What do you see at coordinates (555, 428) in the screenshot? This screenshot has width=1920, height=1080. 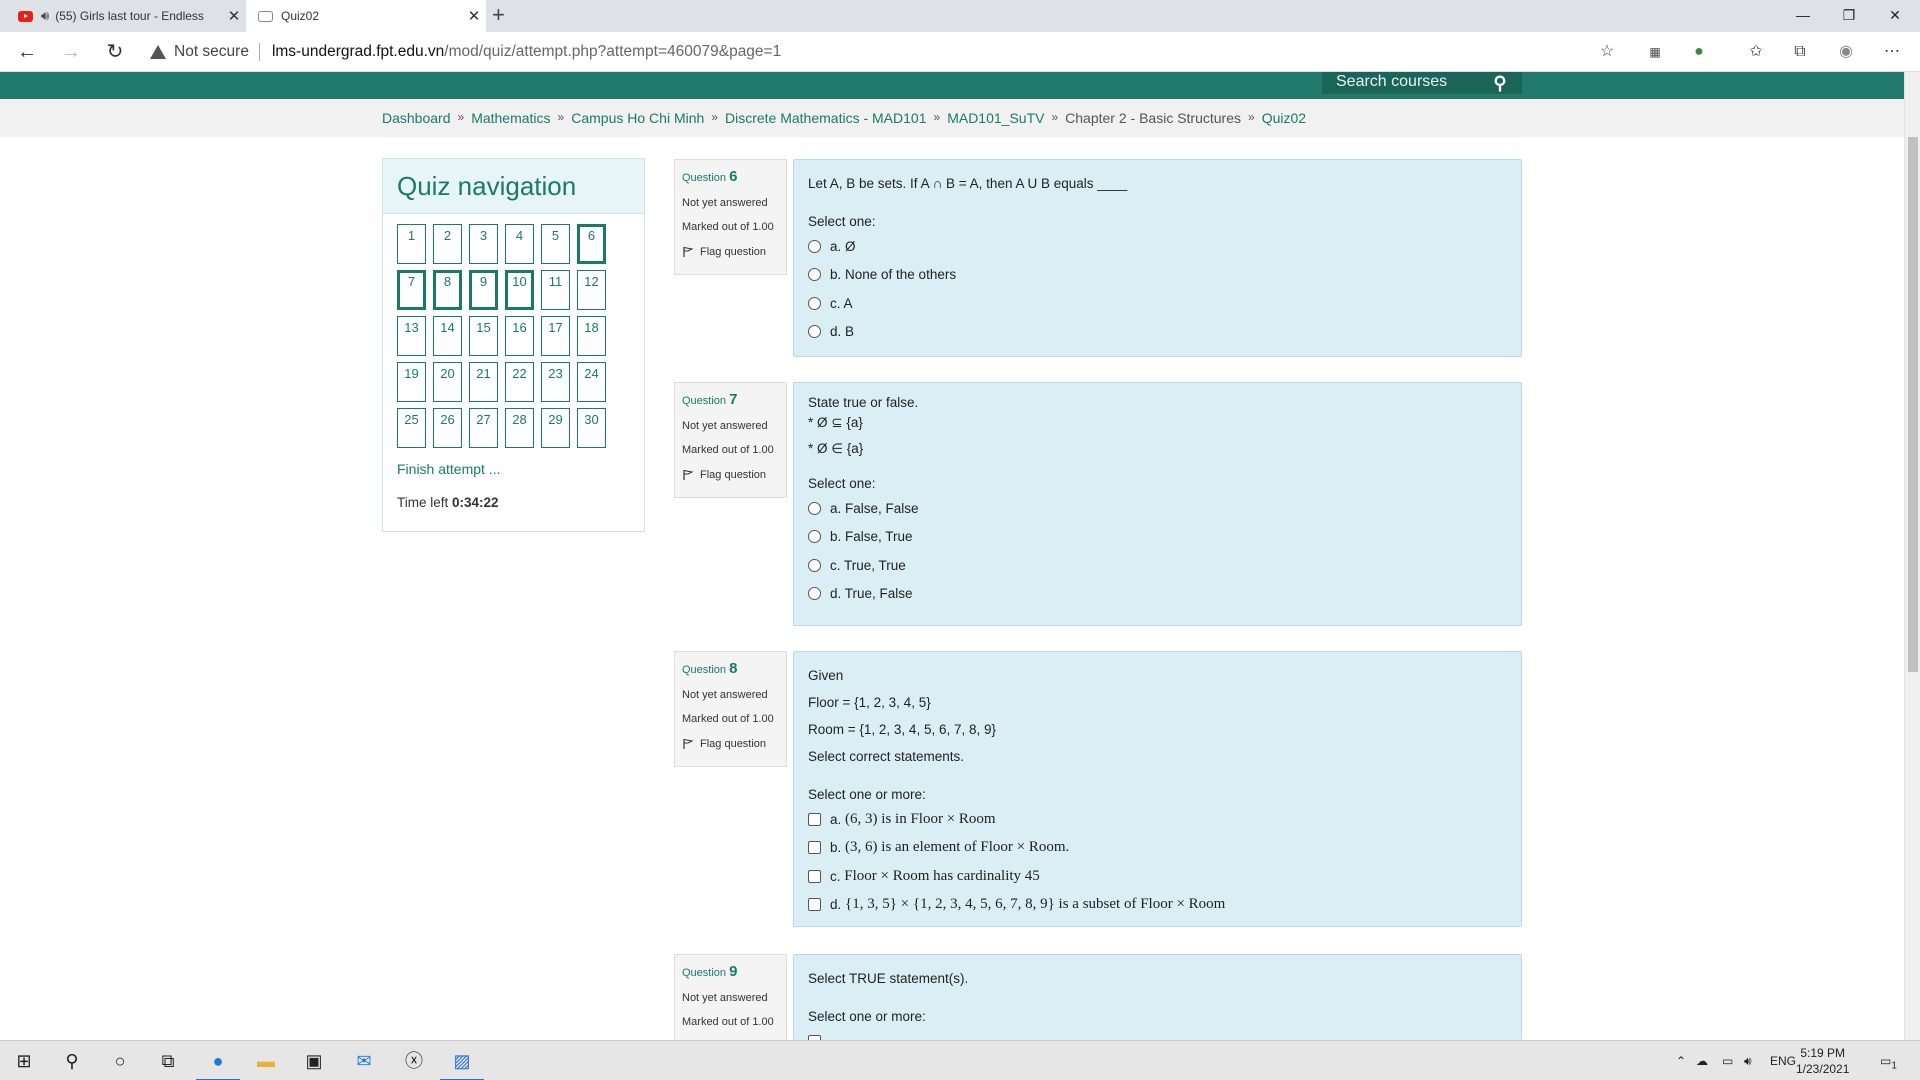 I see `quiz-nav-button: 29` at bounding box center [555, 428].